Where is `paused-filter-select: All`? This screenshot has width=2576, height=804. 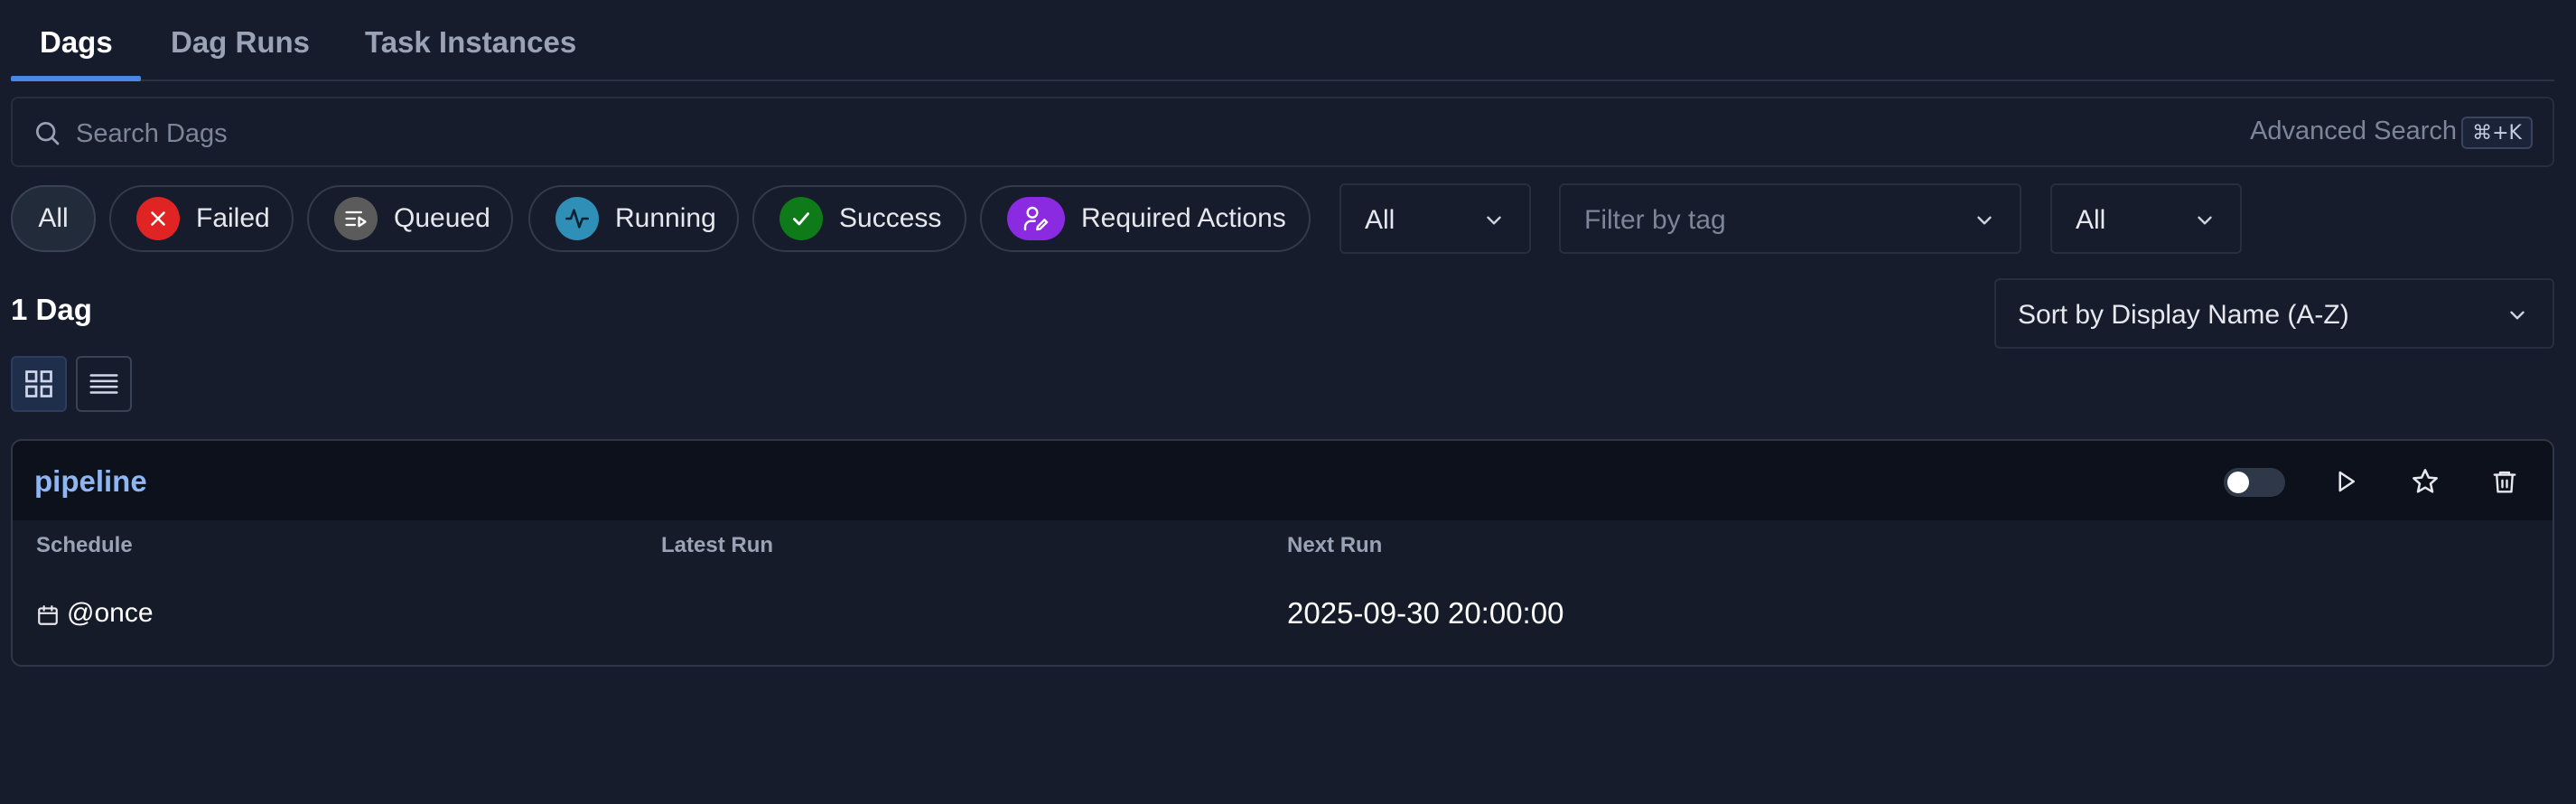 paused-filter-select: All is located at coordinates (1435, 218).